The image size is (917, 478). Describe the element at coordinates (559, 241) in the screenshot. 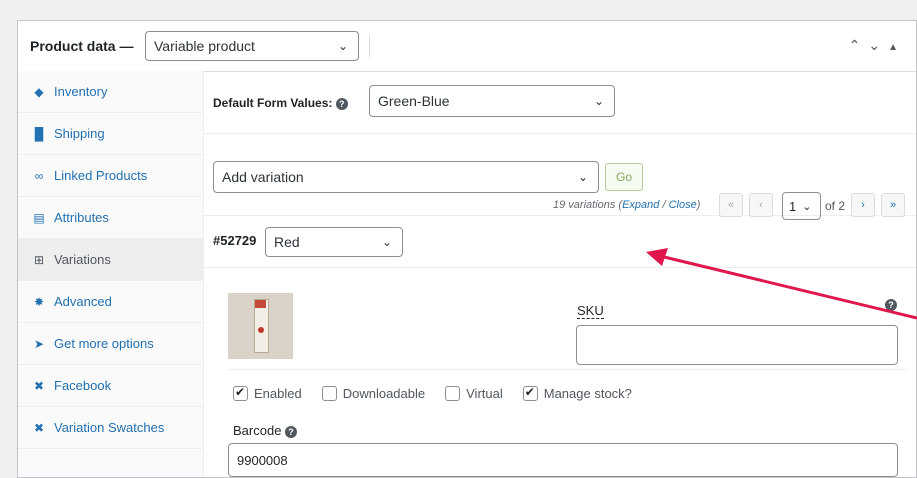

I see `variation-header: #52729 Red ⌄` at that location.